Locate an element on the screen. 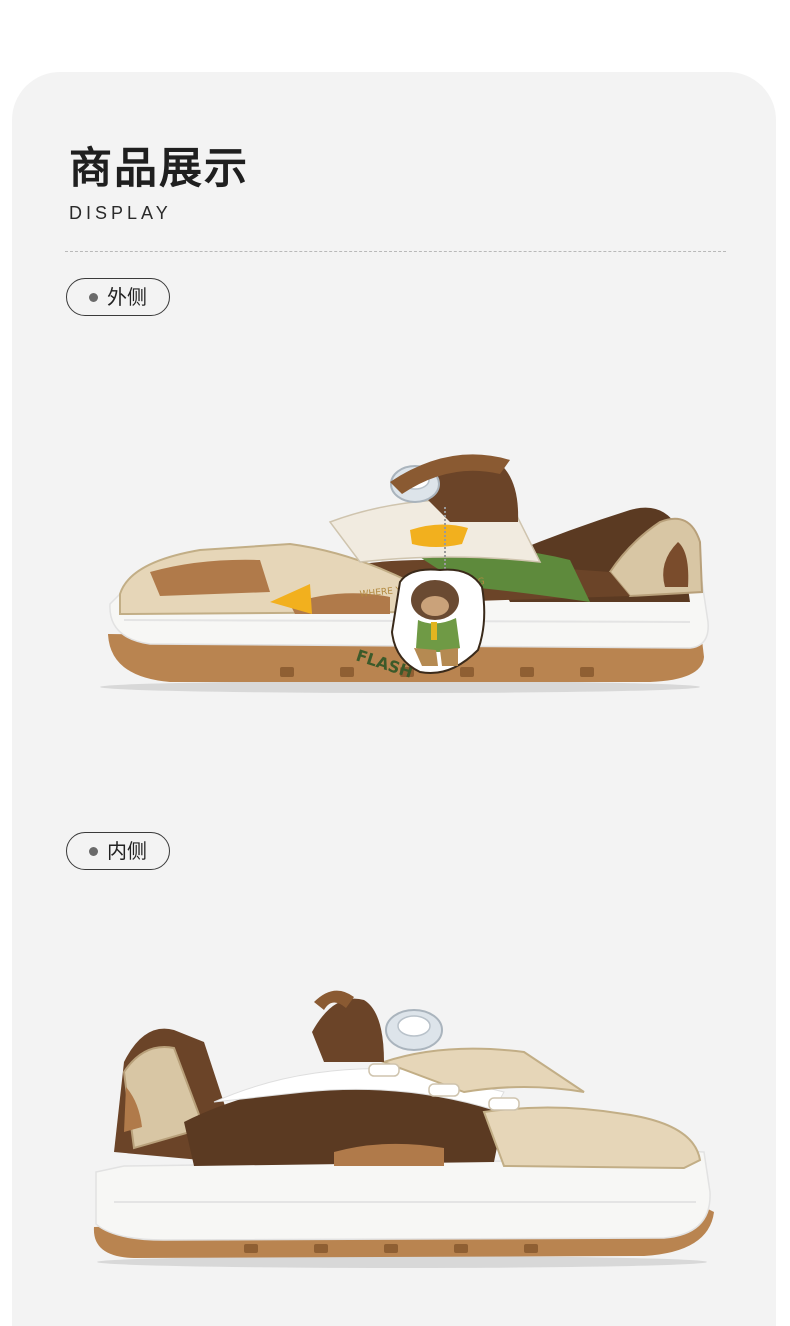 This screenshot has width=790, height=1326. inner-side-tag: 内侧 is located at coordinates (118, 851).